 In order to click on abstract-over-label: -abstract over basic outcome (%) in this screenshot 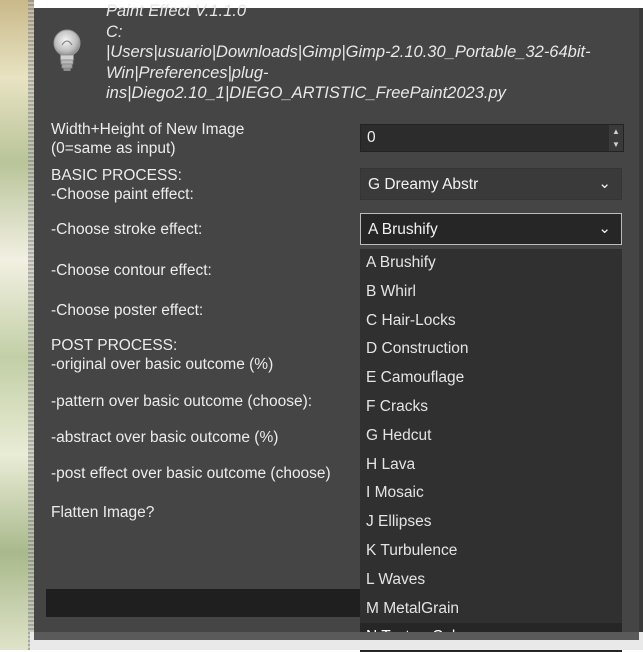, I will do `click(165, 437)`.